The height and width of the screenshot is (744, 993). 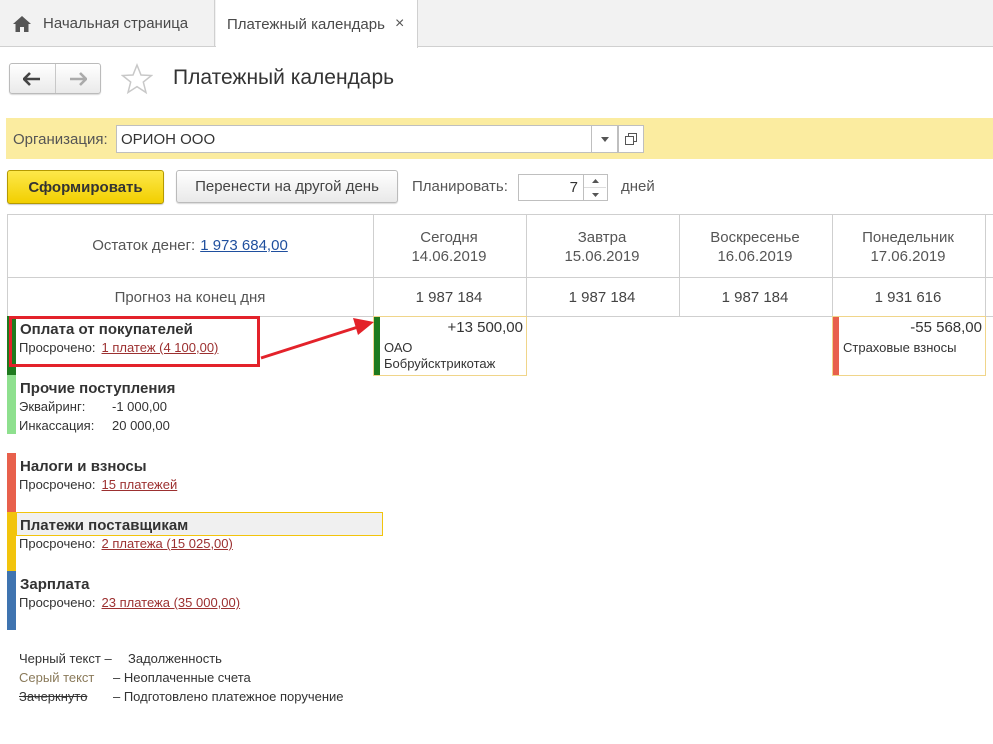 What do you see at coordinates (287, 186) in the screenshot?
I see `move-to-another-day-button: Перенести на другой день` at bounding box center [287, 186].